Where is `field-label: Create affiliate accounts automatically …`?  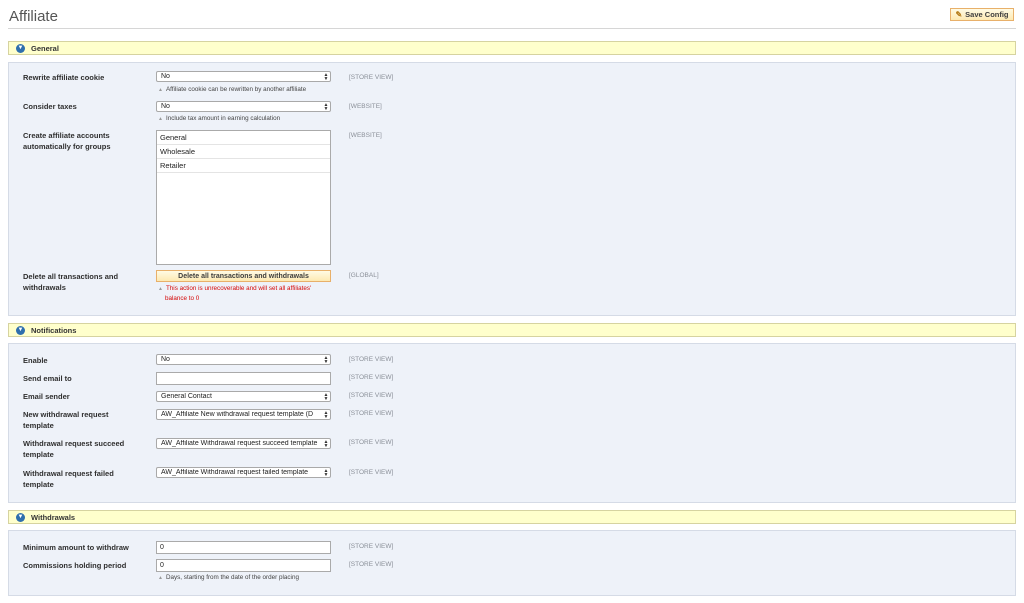 field-label: Create affiliate accounts automatically … is located at coordinates (67, 141).